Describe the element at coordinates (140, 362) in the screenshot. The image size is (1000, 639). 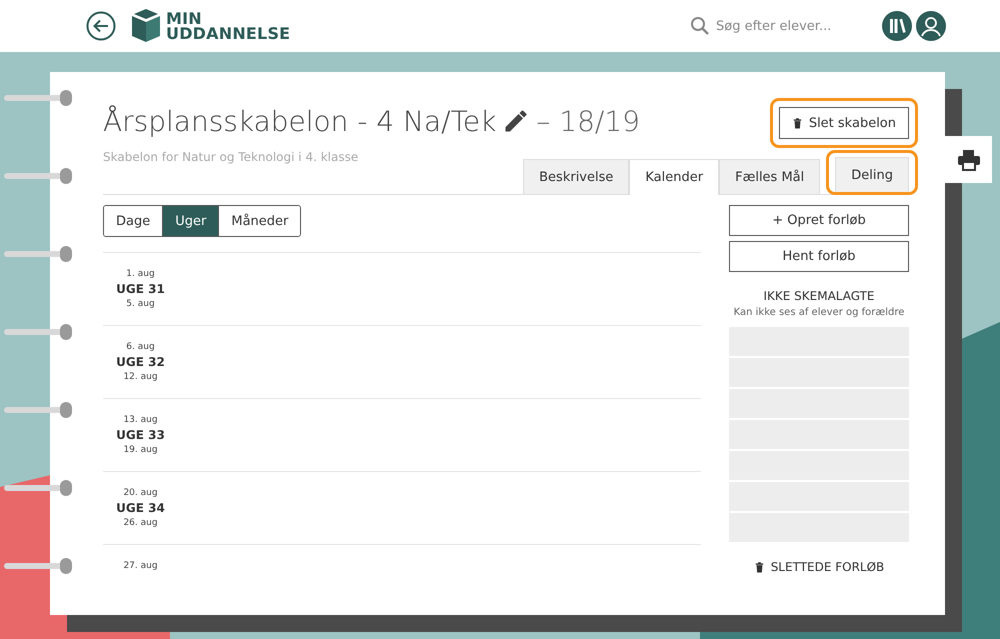
I see `week-number: UGE 32` at that location.